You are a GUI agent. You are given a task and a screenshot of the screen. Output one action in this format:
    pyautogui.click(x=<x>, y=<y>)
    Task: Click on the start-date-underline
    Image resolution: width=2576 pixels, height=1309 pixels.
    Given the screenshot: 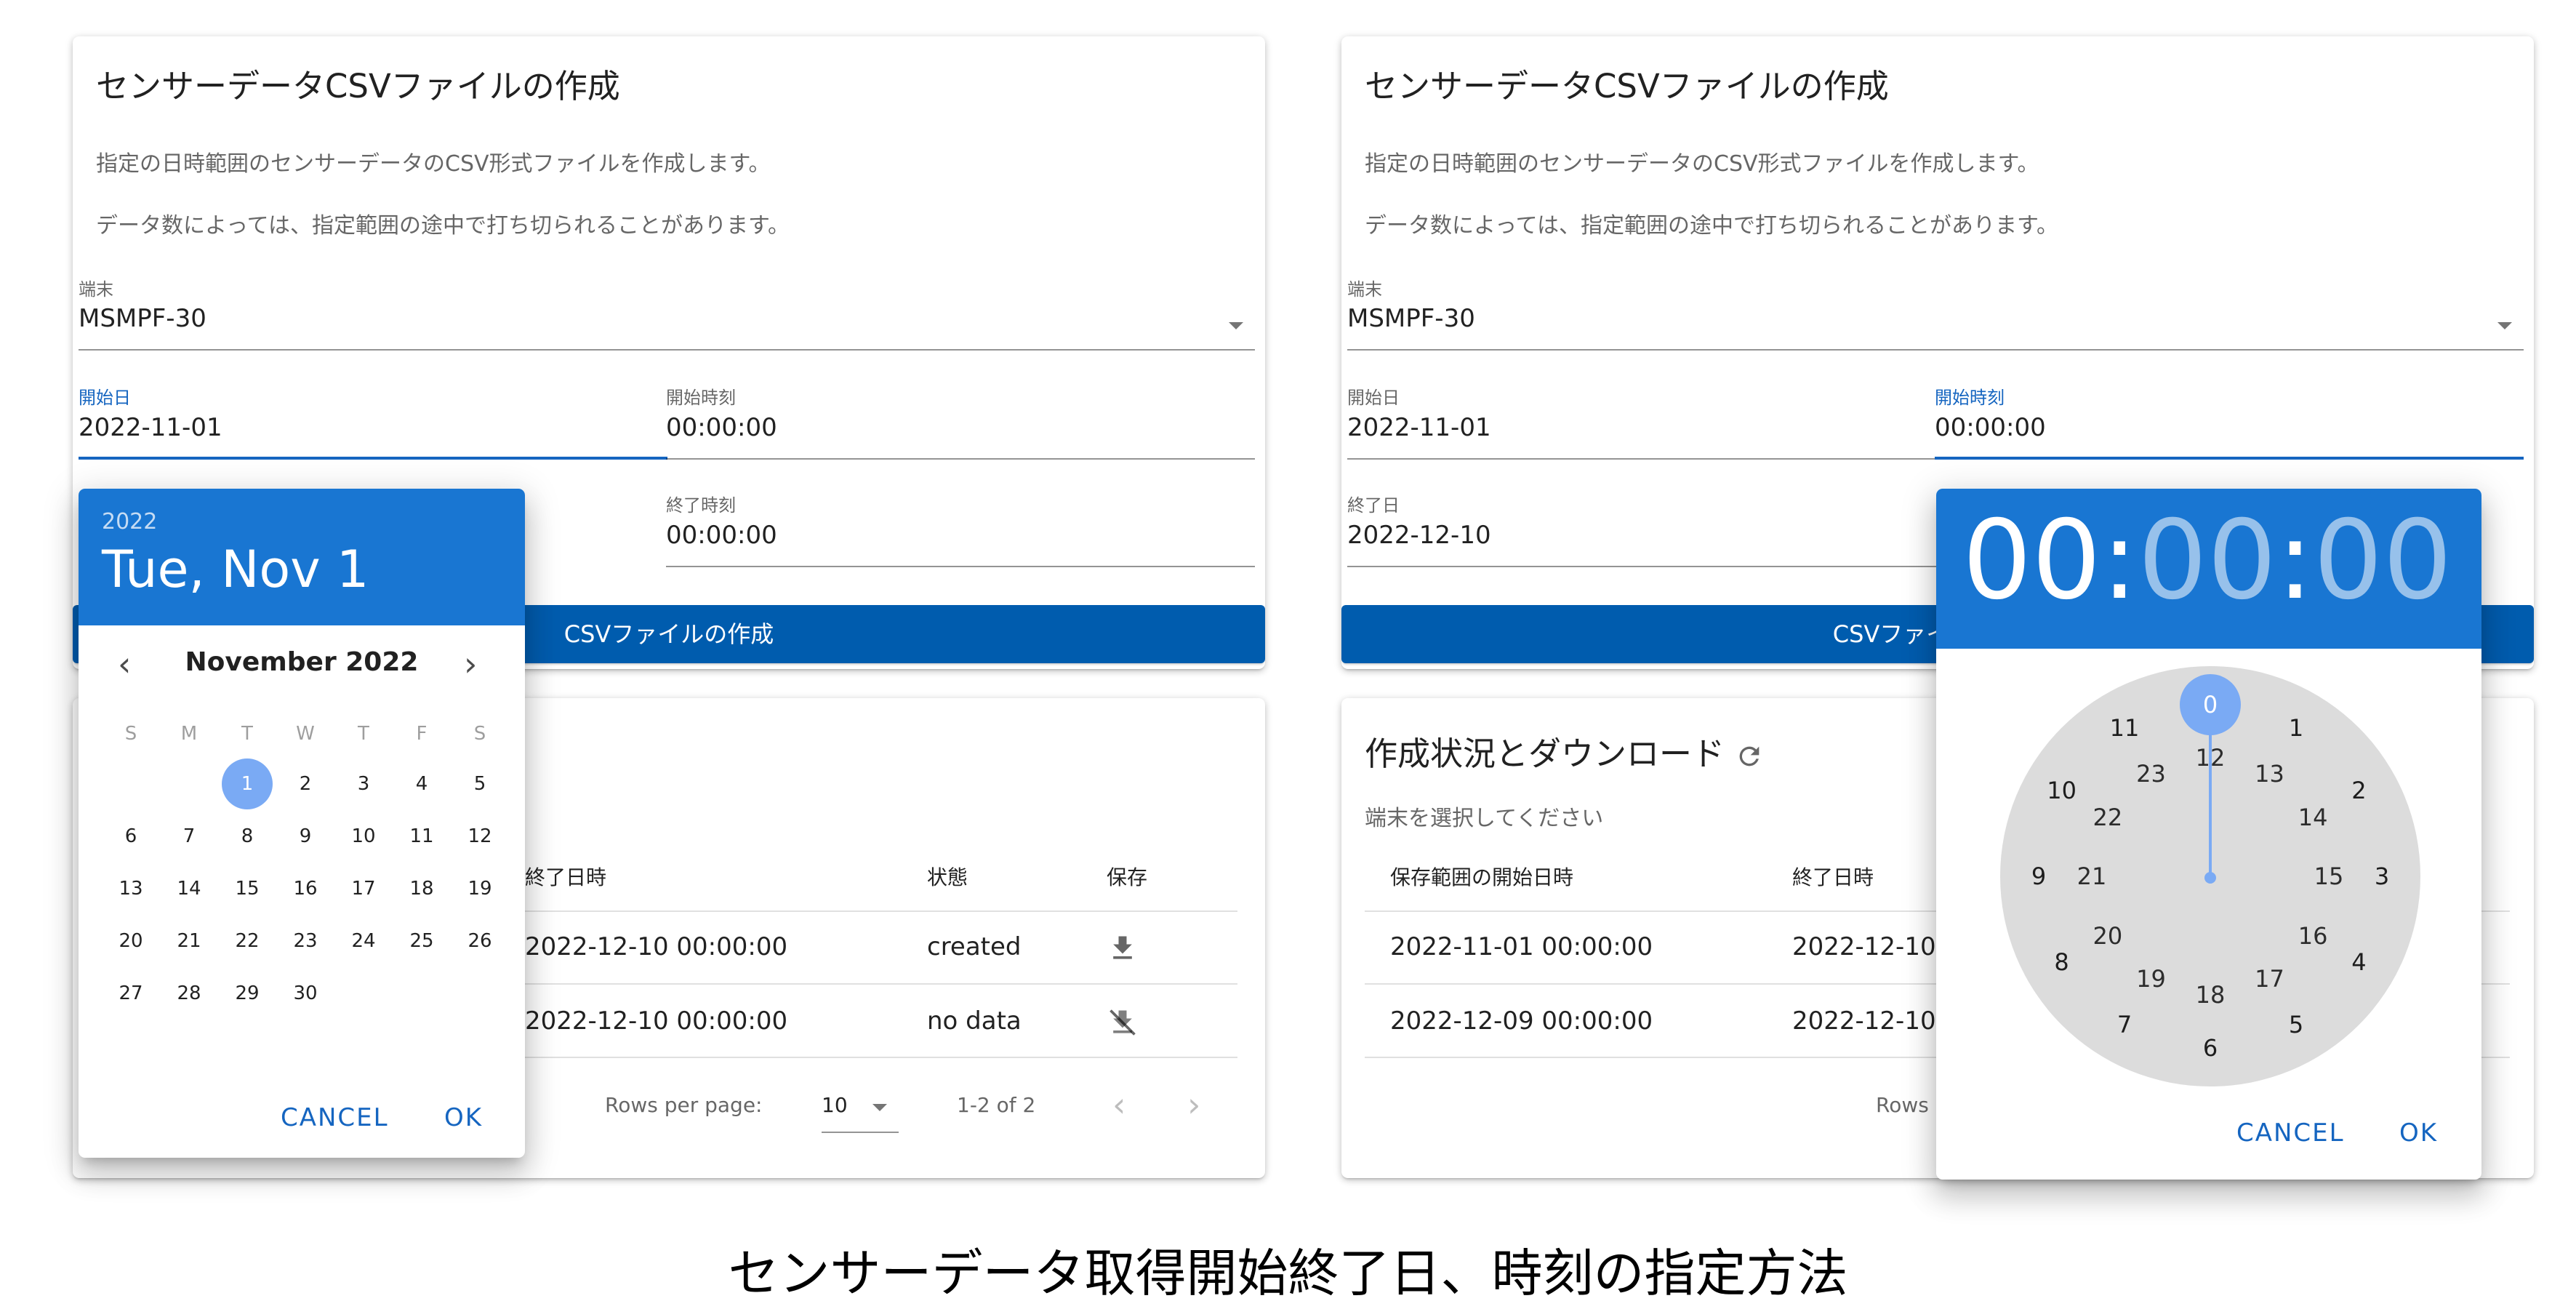 What is the action you would take?
    pyautogui.click(x=373, y=458)
    